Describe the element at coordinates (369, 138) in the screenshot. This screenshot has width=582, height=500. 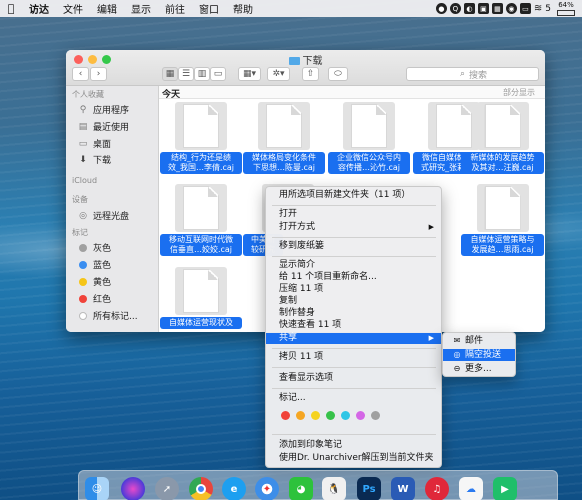
I see `file-item: 企业微信公众号内 容传播…沁竹.caj` at that location.